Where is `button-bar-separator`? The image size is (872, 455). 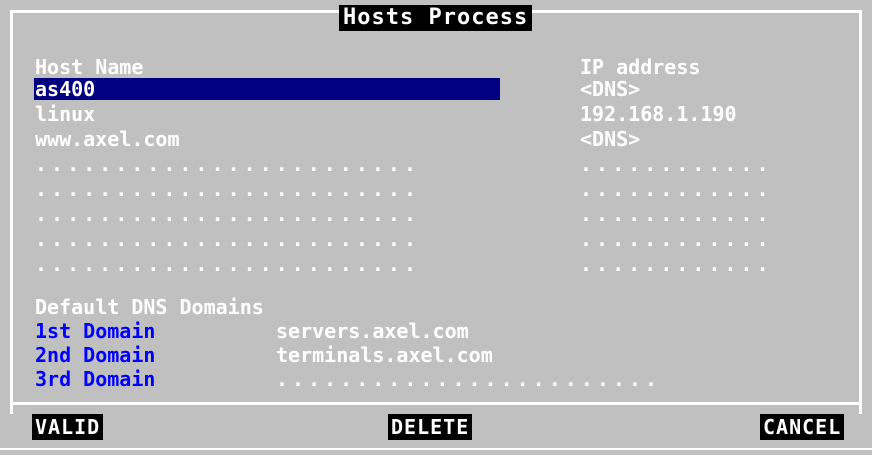
button-bar-separator is located at coordinates (436, 403).